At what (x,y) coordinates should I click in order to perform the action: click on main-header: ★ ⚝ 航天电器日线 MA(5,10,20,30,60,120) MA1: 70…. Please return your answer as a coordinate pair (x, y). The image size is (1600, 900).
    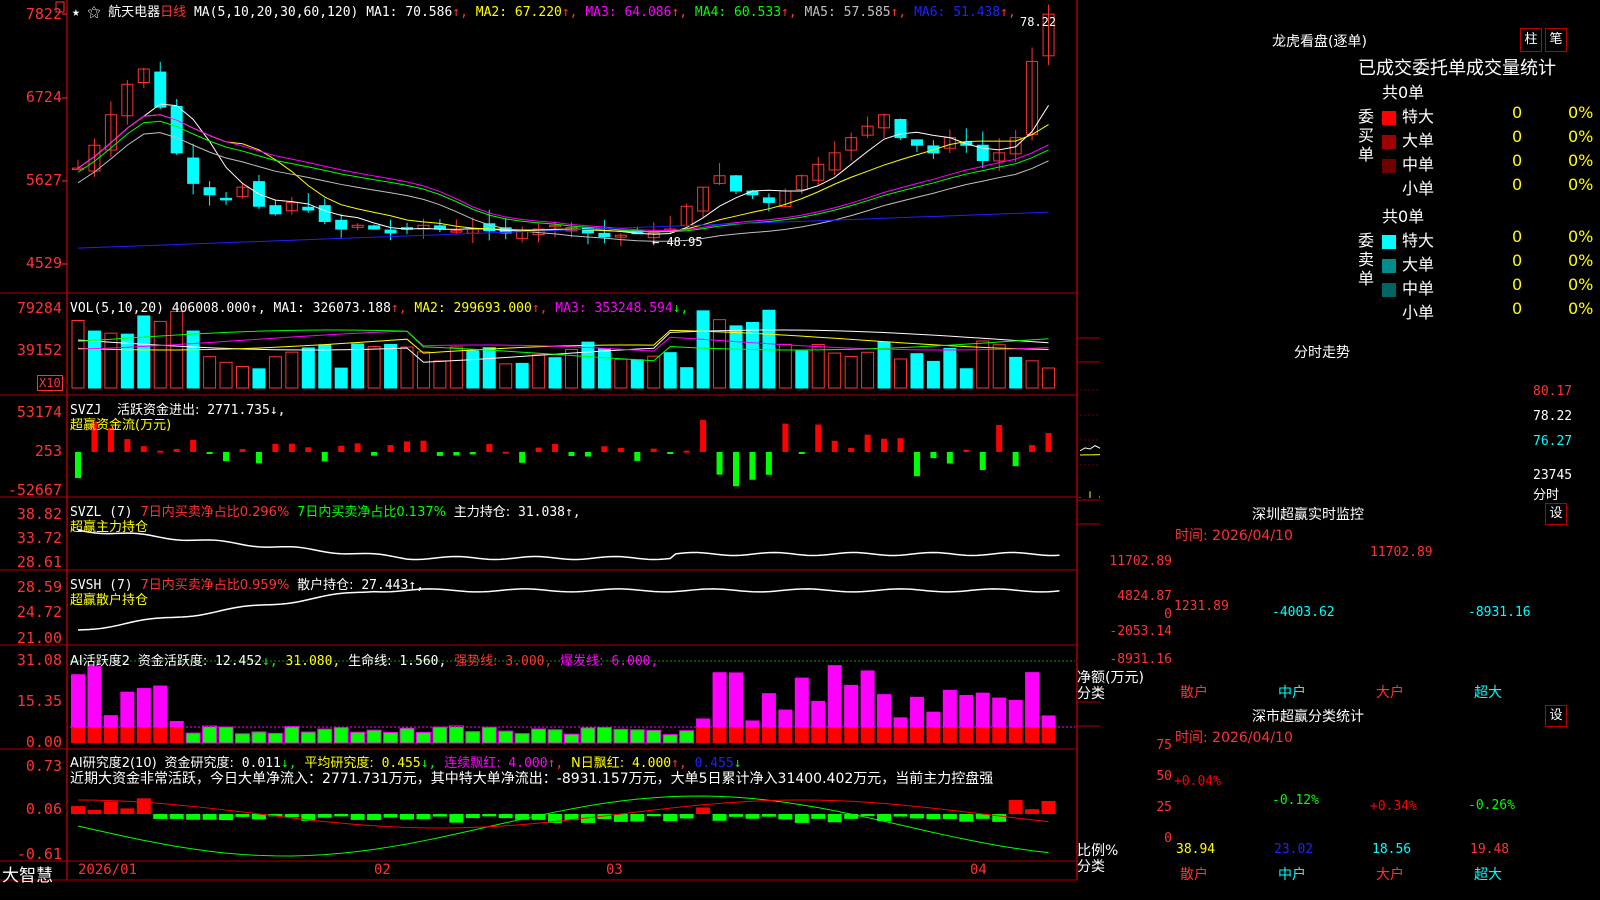
    Looking at the image, I should click on (544, 10).